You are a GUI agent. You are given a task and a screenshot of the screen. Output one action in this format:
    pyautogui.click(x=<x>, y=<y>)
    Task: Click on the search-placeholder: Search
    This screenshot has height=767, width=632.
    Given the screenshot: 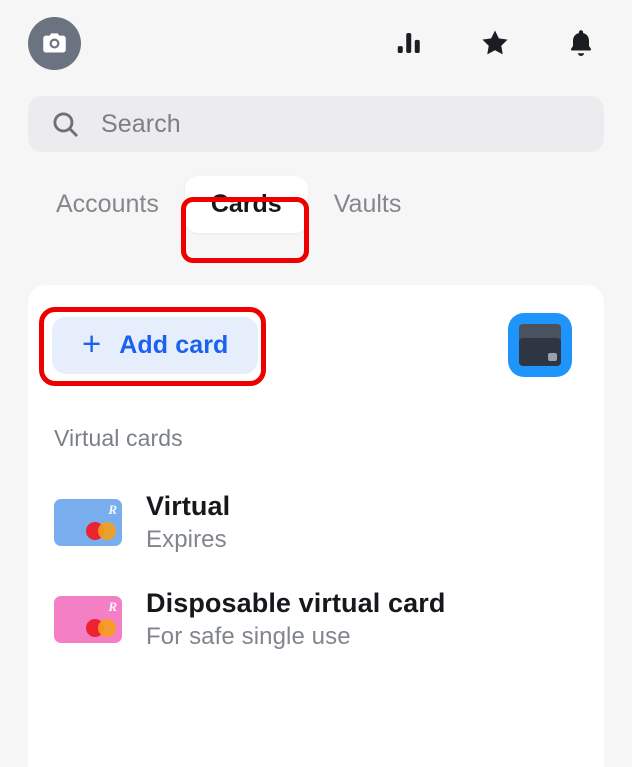 What is the action you would take?
    pyautogui.click(x=141, y=123)
    